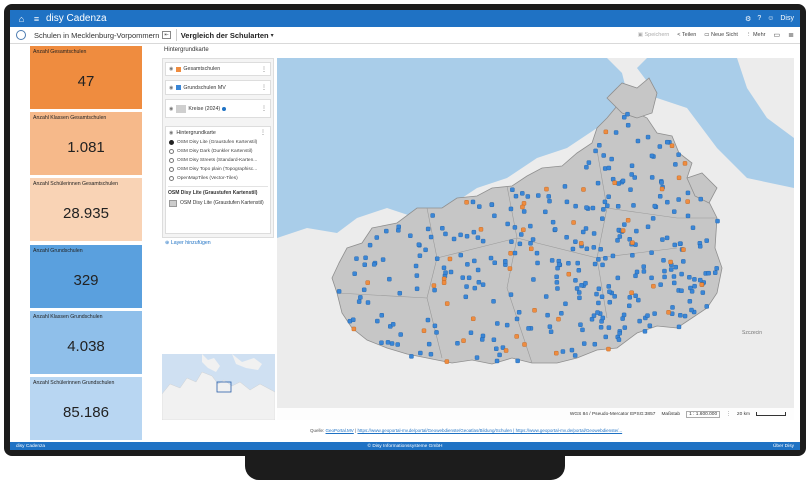  What do you see at coordinates (86, 209) in the screenshot?
I see `kpi-tile: Anzahl Schülerinnen Gesamtschulen 28.935` at bounding box center [86, 209].